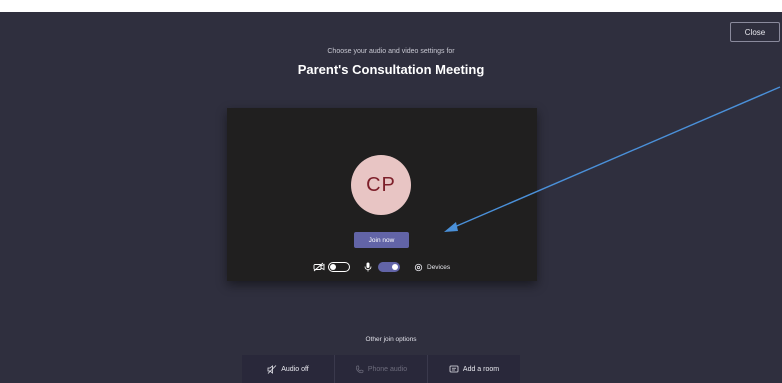 Image resolution: width=782 pixels, height=383 pixels. Describe the element at coordinates (454, 368) in the screenshot. I see `room-icon` at that location.